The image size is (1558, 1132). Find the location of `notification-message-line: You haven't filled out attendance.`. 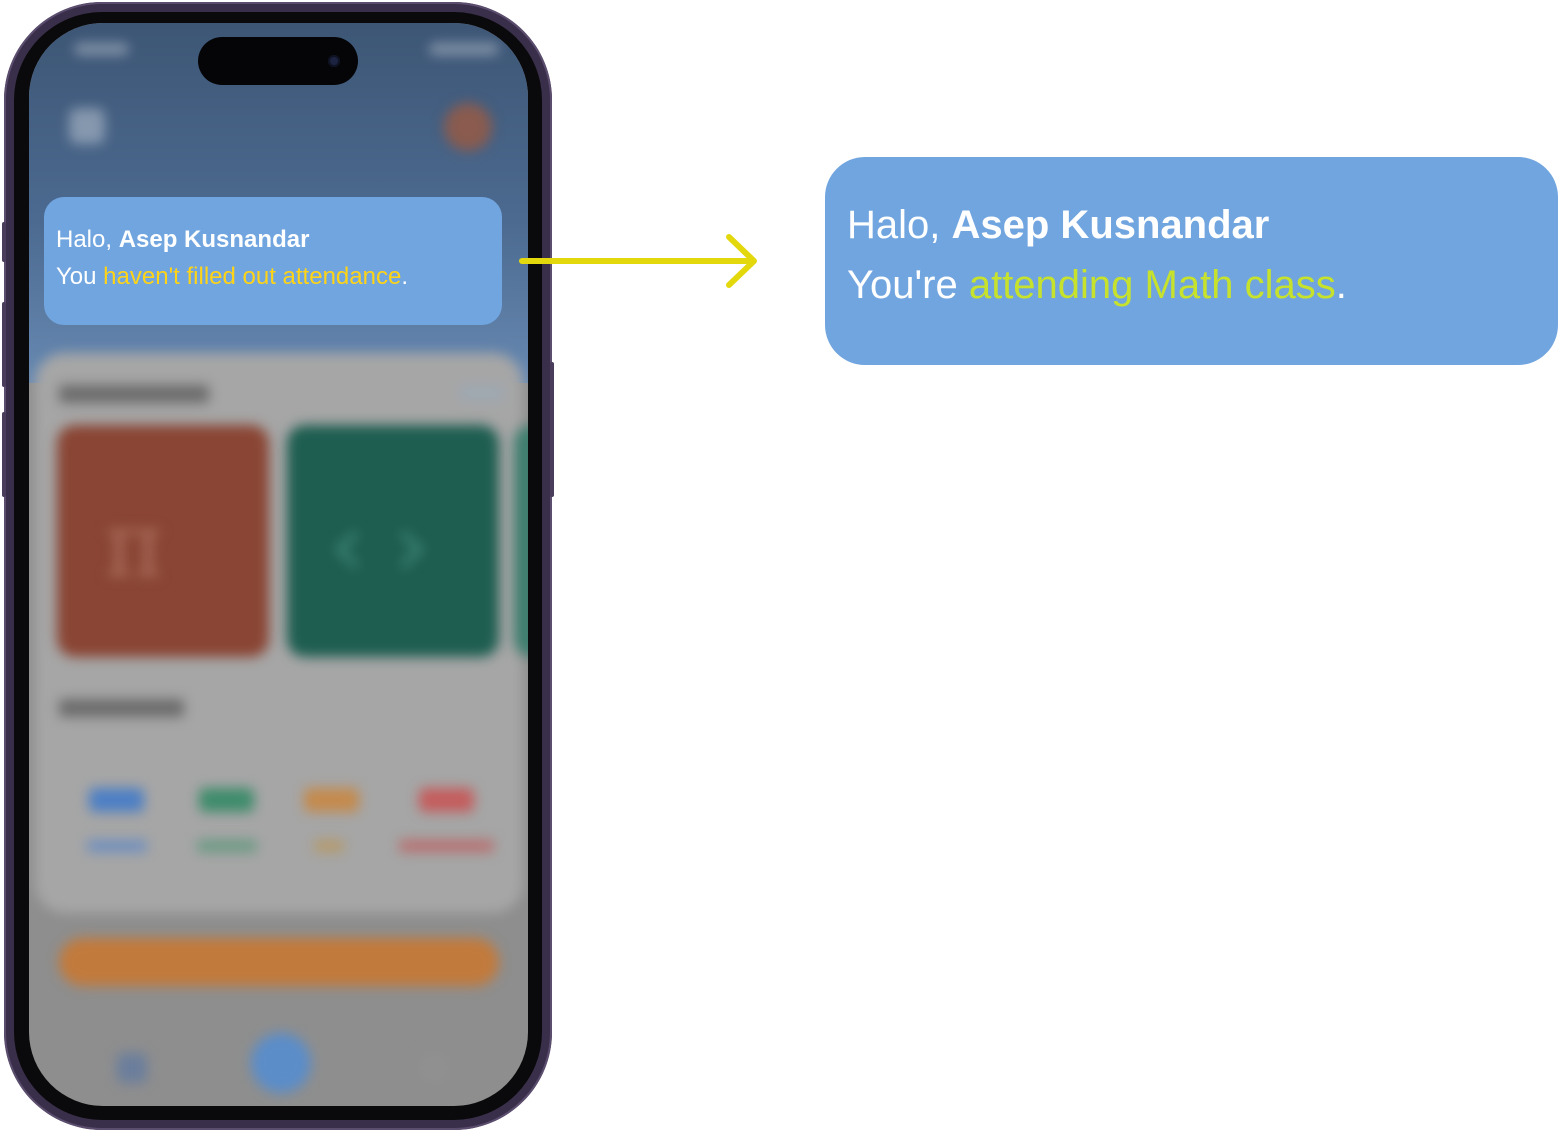

notification-message-line: You haven't filled out attendance. is located at coordinates (279, 276).